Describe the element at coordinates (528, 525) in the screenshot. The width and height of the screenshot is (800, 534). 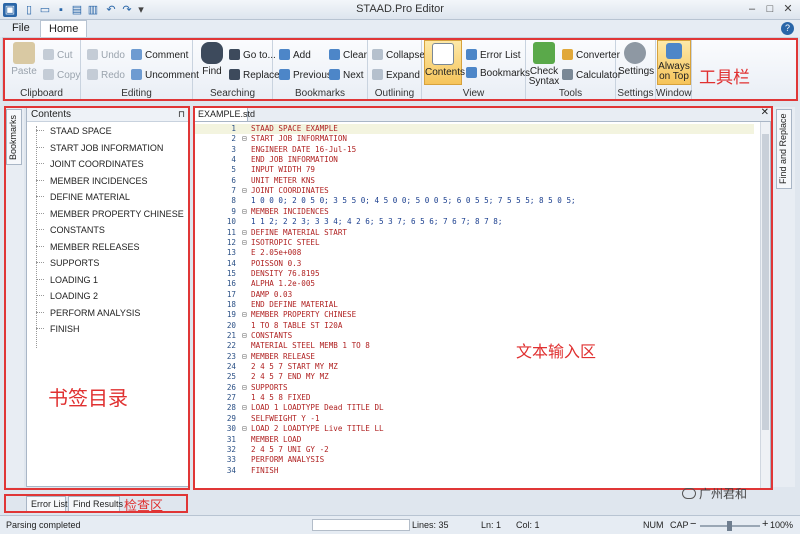
I see `column-position: Col: 1` at that location.